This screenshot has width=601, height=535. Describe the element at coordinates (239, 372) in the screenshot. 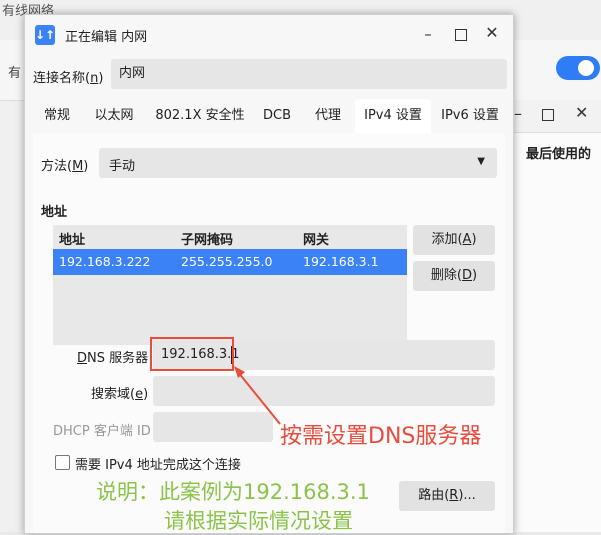

I see `annotation-arrow-head` at that location.